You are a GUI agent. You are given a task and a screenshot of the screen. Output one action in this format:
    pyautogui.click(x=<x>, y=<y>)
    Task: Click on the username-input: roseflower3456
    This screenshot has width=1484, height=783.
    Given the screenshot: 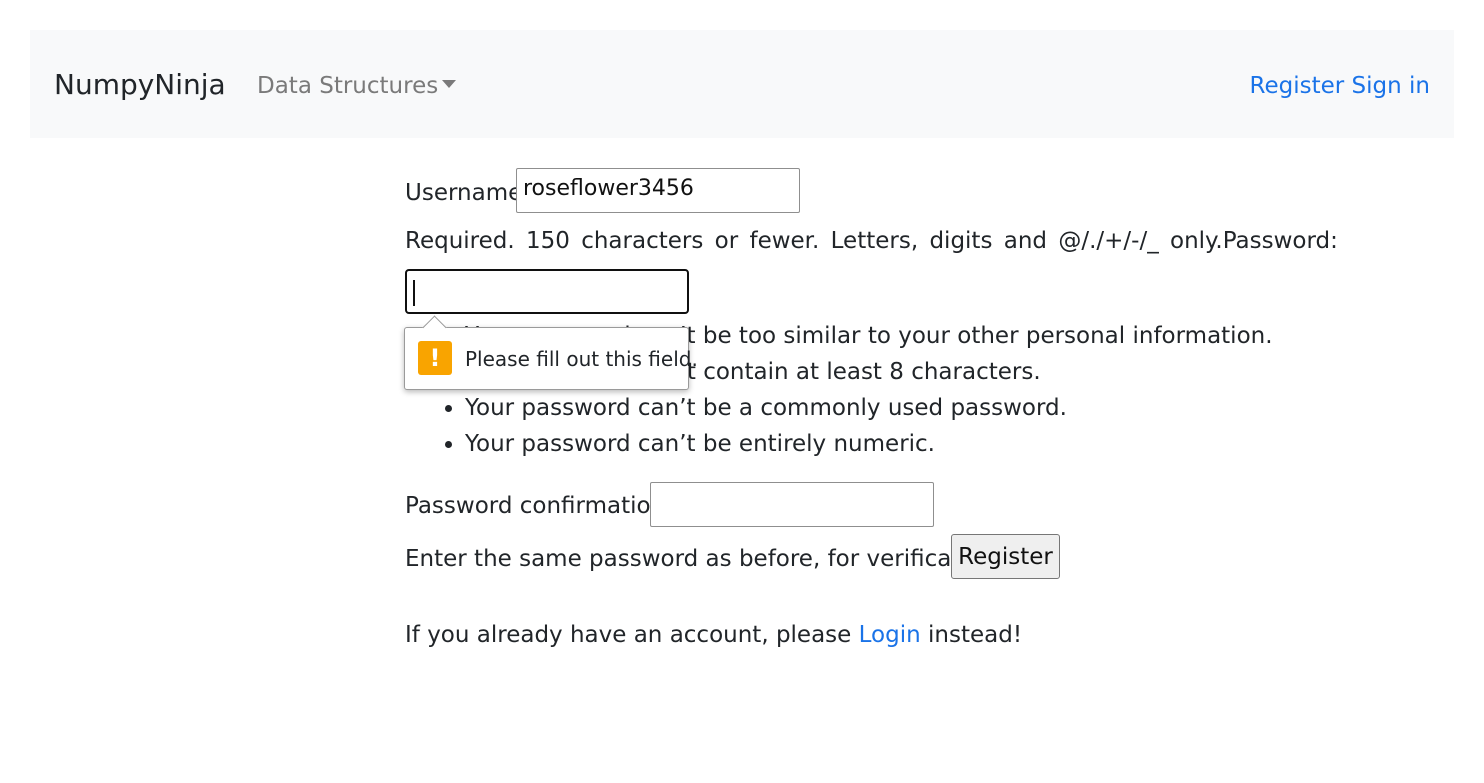 What is the action you would take?
    pyautogui.click(x=658, y=190)
    